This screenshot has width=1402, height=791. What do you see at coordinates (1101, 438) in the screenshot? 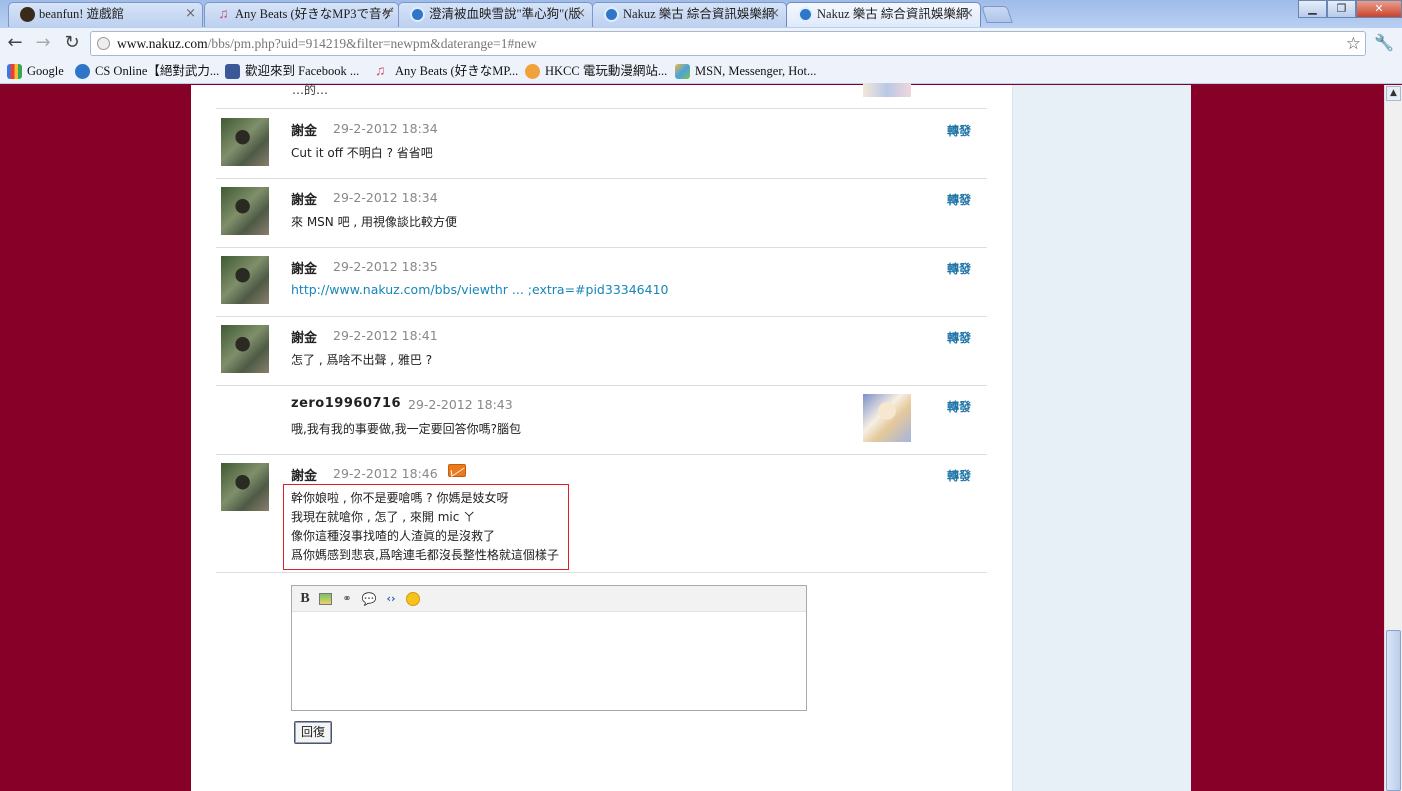
I see `right-sidebar` at bounding box center [1101, 438].